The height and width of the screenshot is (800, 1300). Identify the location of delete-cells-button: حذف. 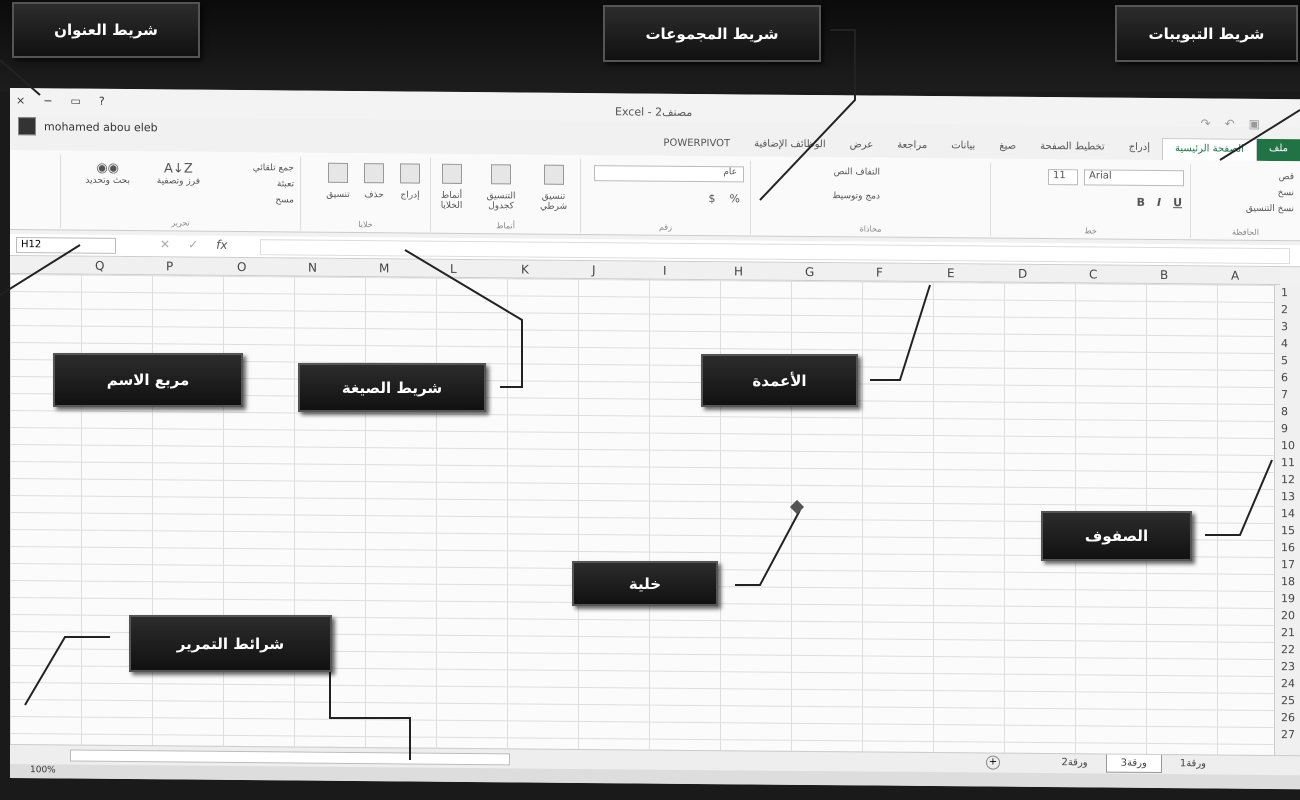
(374, 179).